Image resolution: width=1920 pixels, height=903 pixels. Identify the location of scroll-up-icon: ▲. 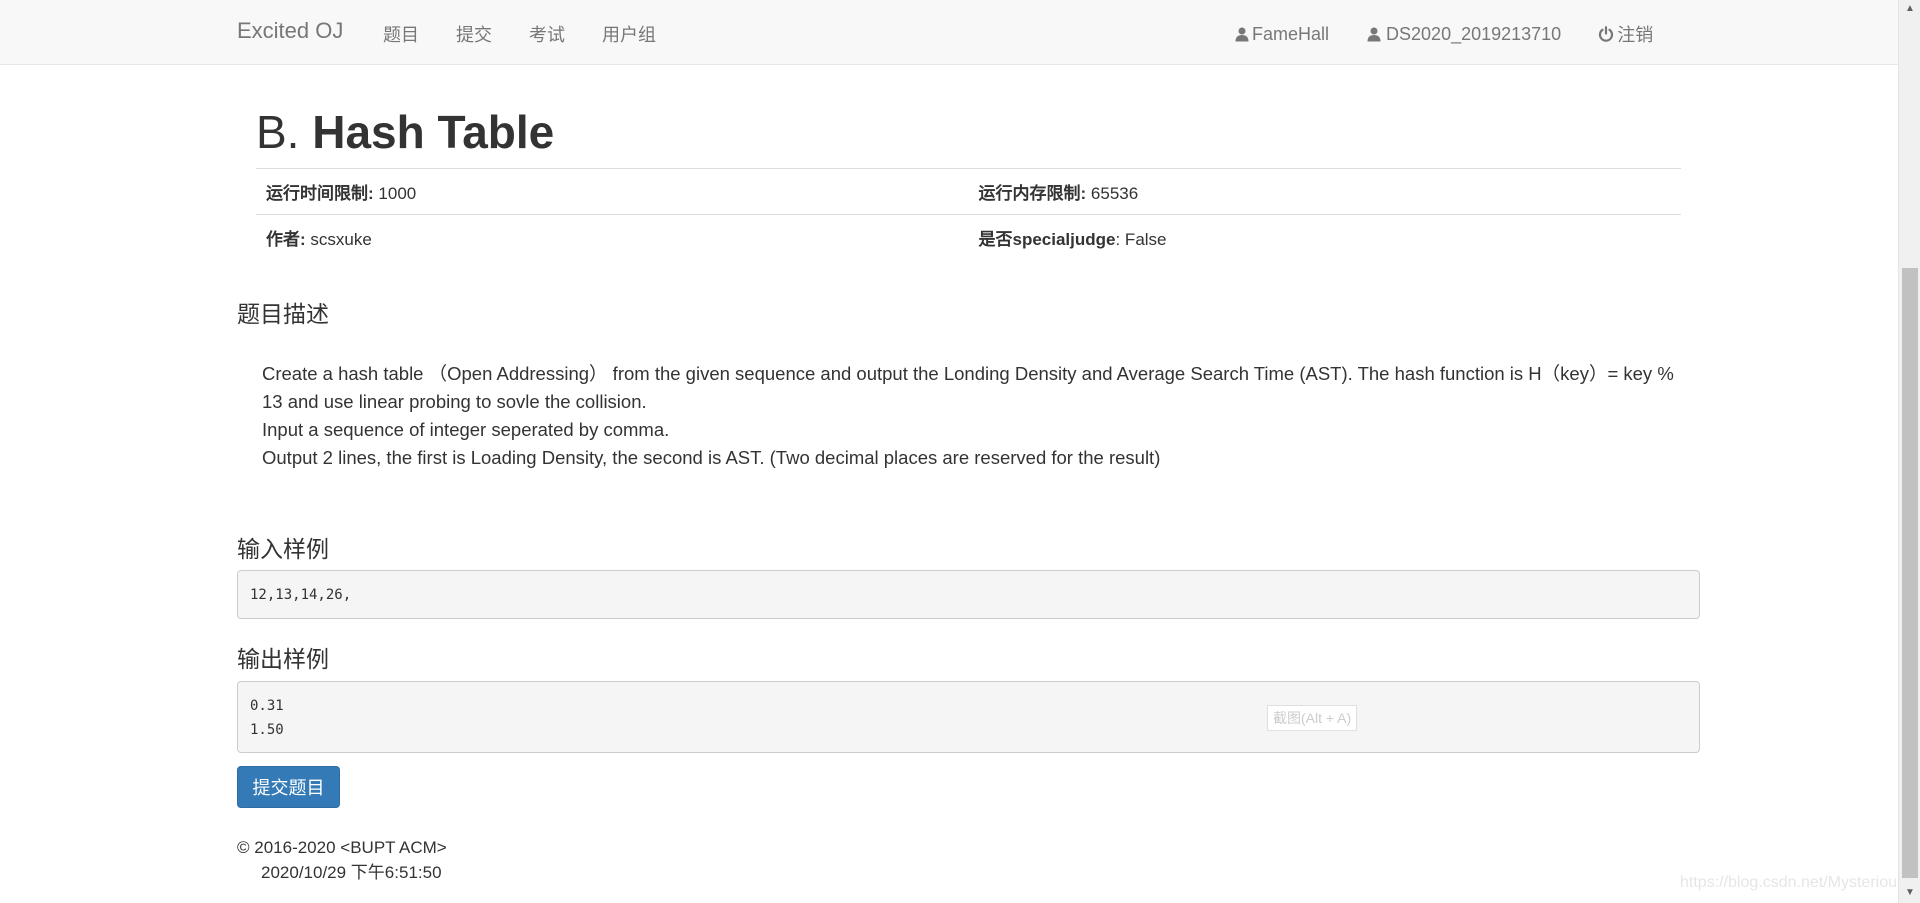
(1910, 9).